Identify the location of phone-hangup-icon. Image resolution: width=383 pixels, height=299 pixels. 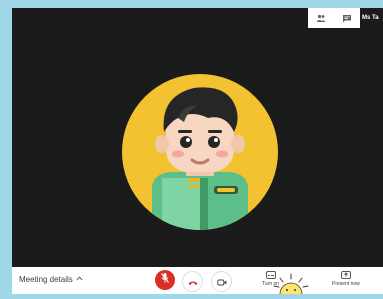
(193, 282).